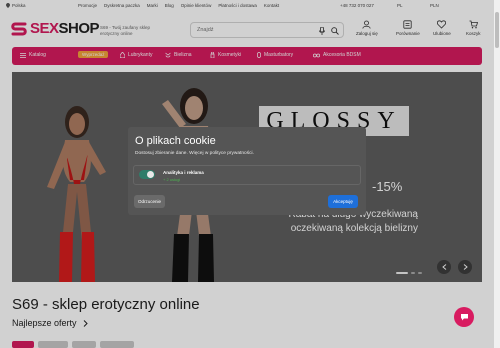 This screenshot has height=348, width=500. I want to click on scrollbar-thumb, so click(497, 30).